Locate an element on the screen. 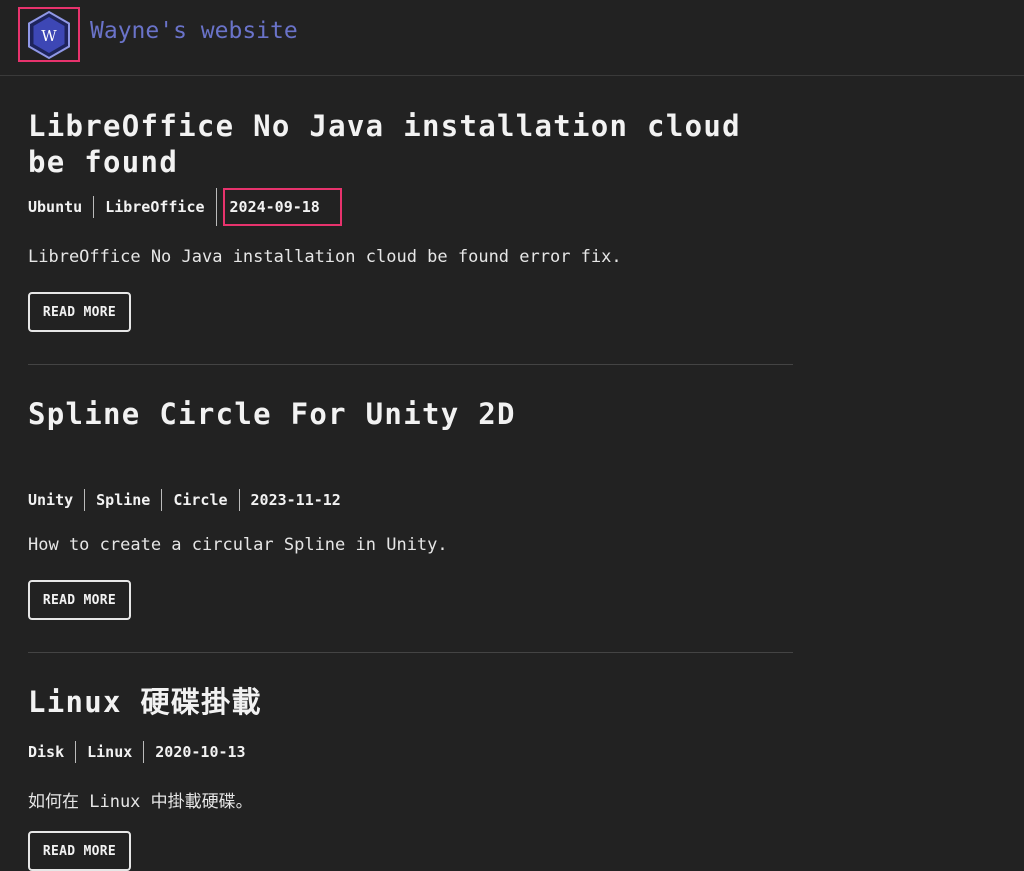 Image resolution: width=1024 pixels, height=871 pixels. post-summary: 如何在 Linux 中掛載硬碟。 is located at coordinates (140, 802).